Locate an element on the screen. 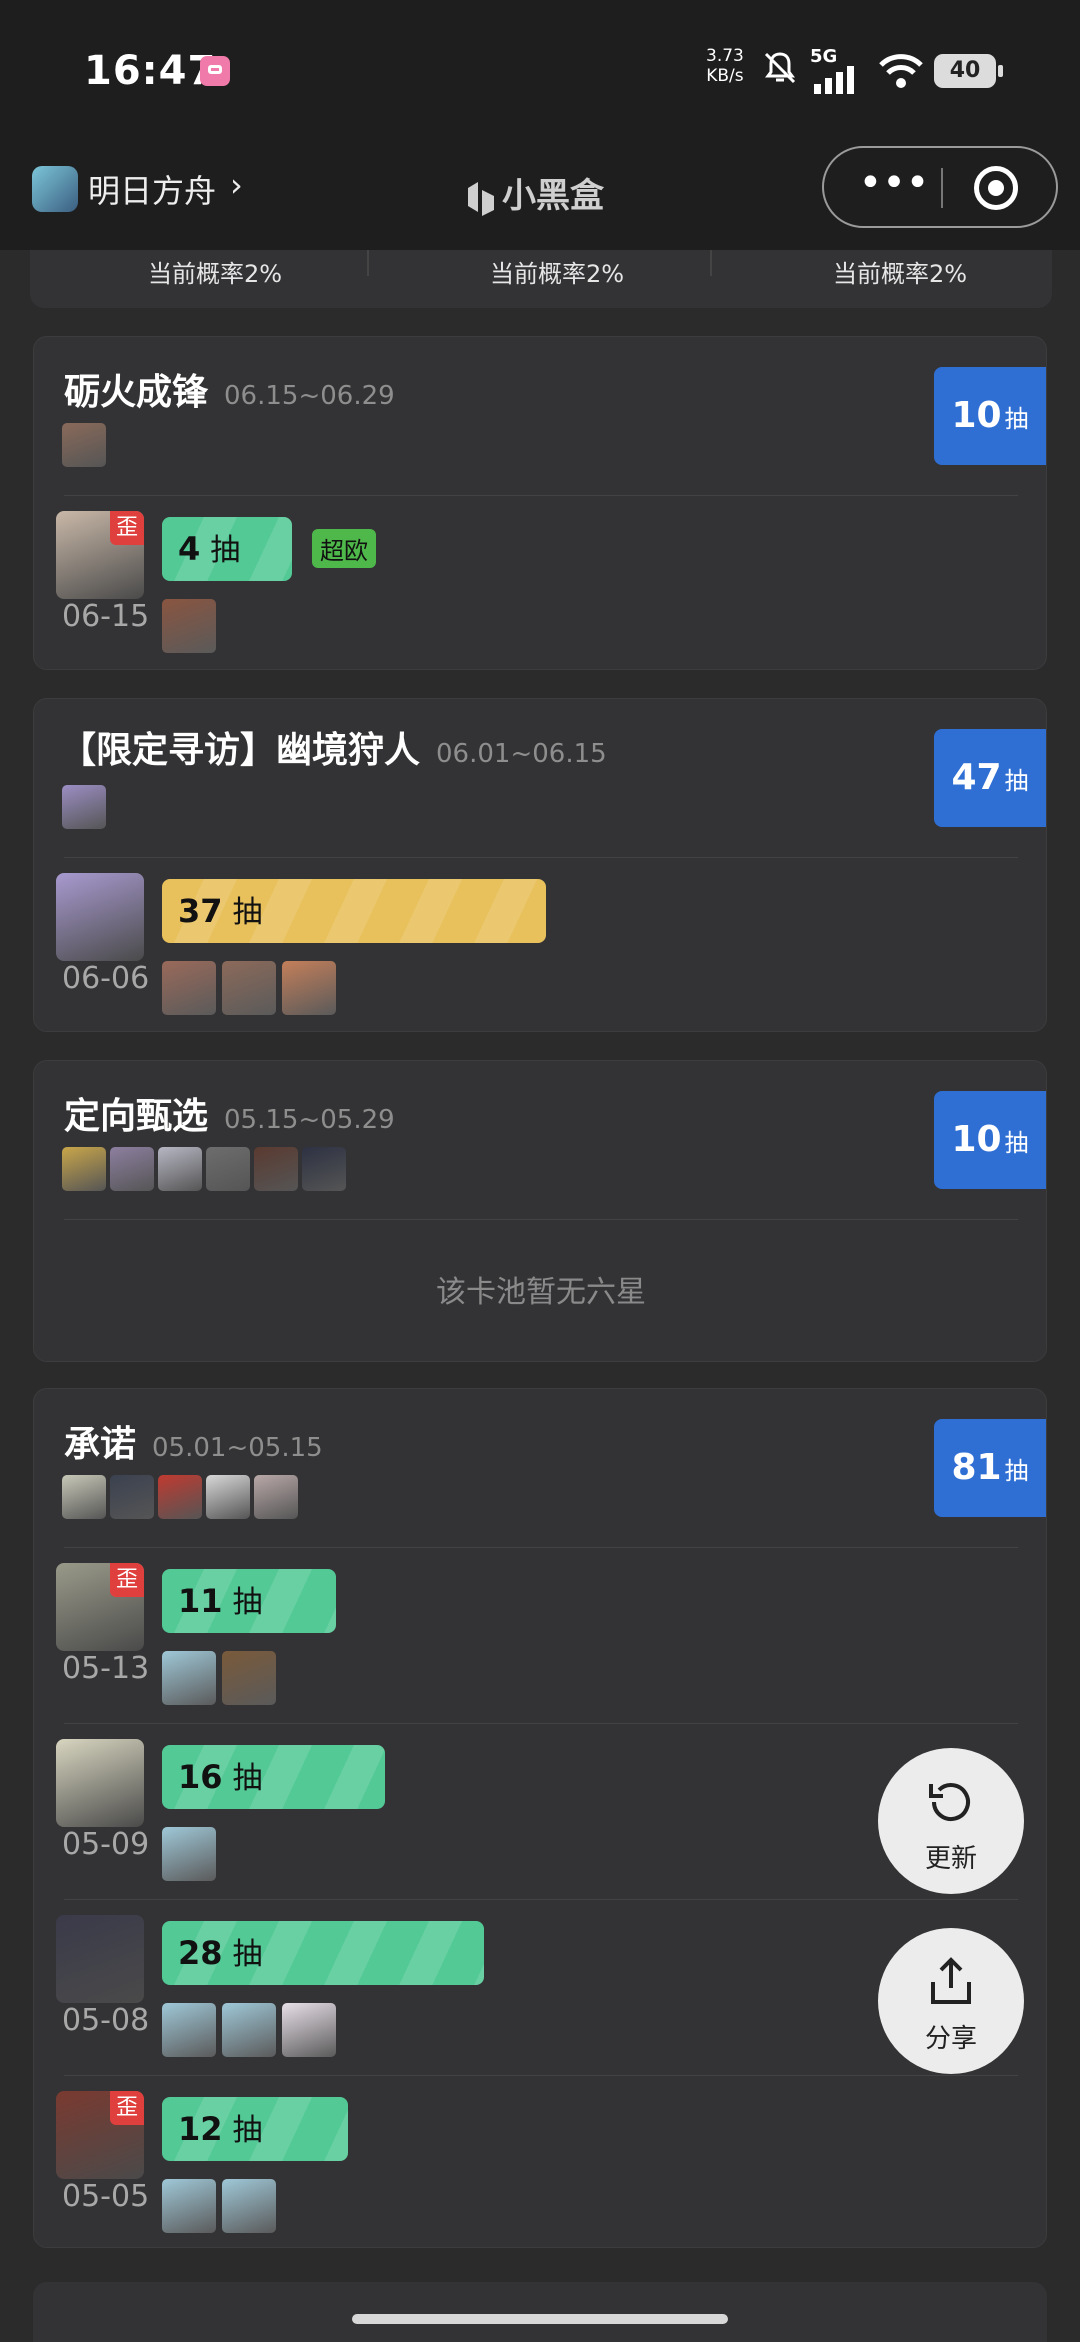 This screenshot has width=1080, height=2342. pull-count-bar: 4抽 is located at coordinates (227, 549).